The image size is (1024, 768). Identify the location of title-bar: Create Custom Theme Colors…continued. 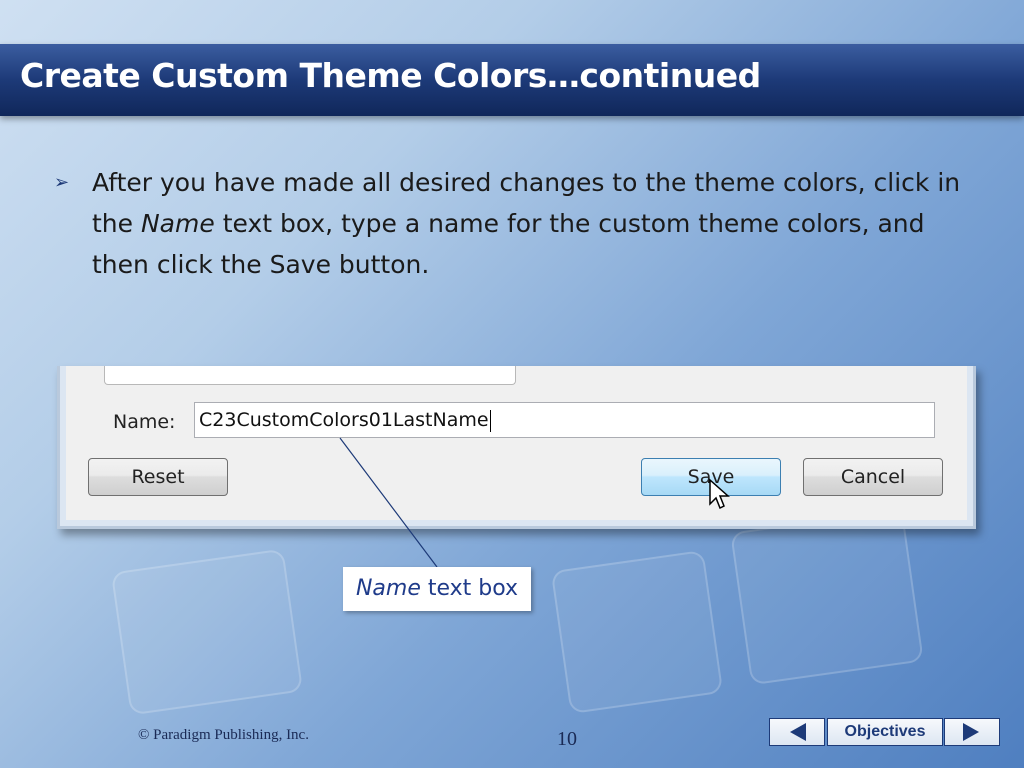
(512, 80).